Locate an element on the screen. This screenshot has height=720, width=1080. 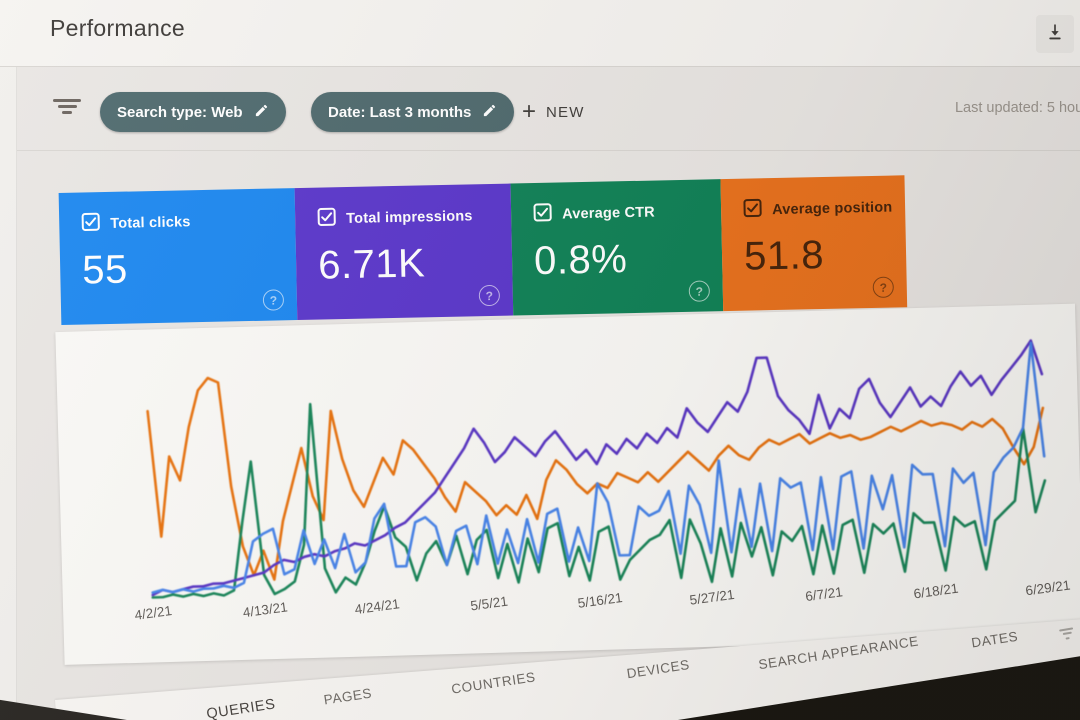
total-impressions-card: Total impressions 6.71K ? is located at coordinates (404, 252).